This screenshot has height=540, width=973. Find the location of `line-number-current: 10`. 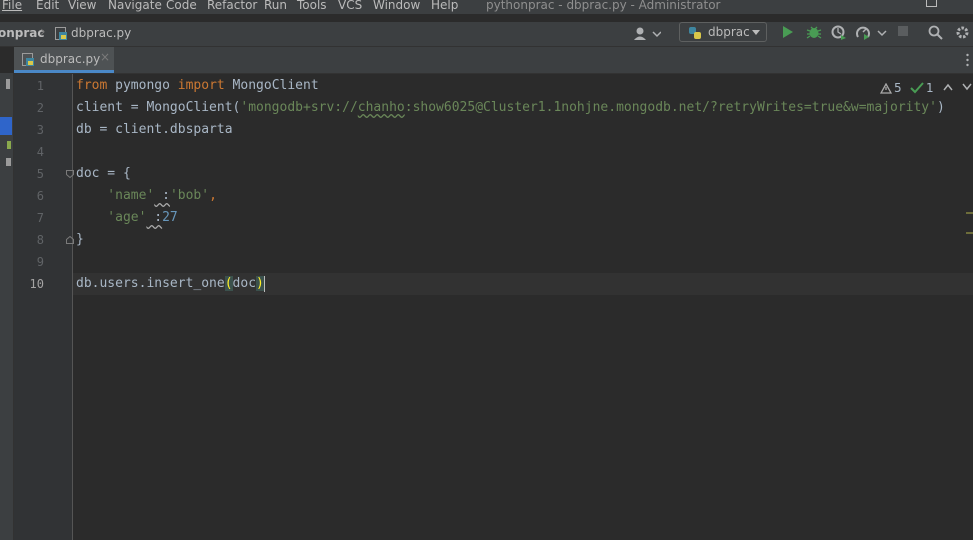

line-number-current: 10 is located at coordinates (36, 284).